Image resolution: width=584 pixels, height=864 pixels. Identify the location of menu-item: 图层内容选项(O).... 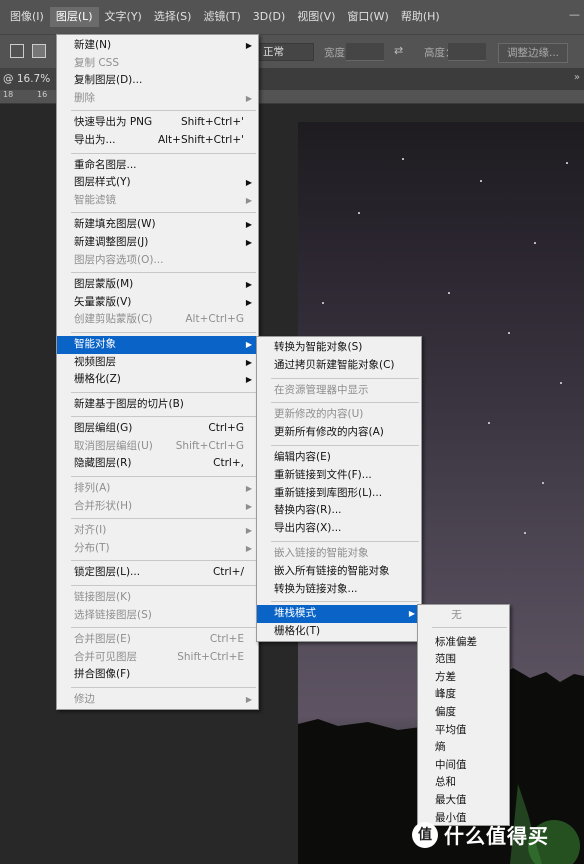
(157, 261).